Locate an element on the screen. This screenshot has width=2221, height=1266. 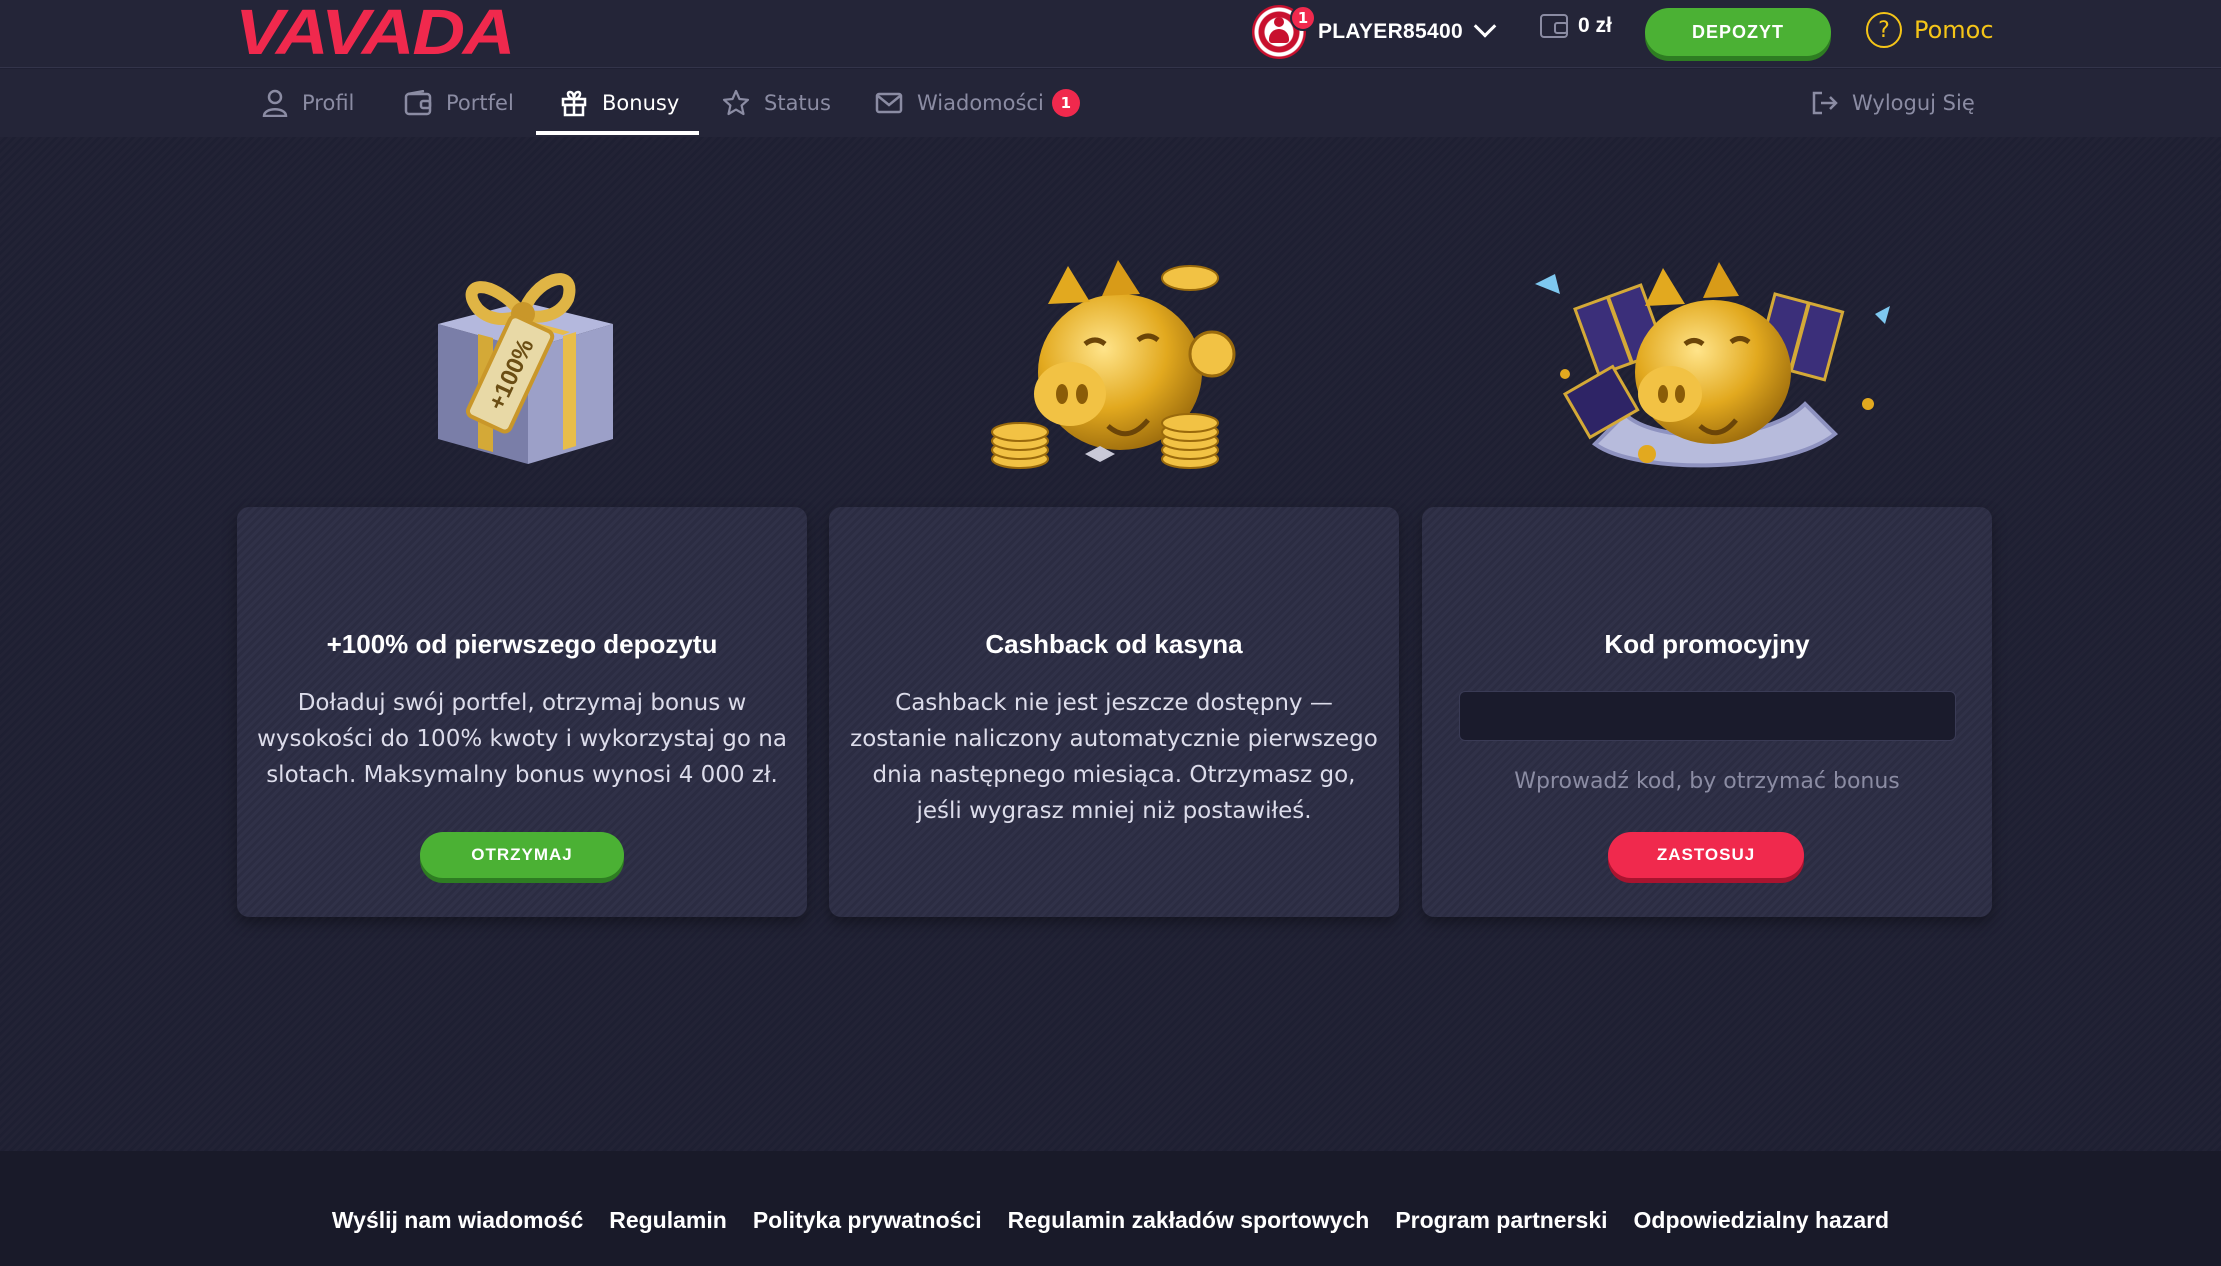
tab-profil: Profil is located at coordinates (308, 103).